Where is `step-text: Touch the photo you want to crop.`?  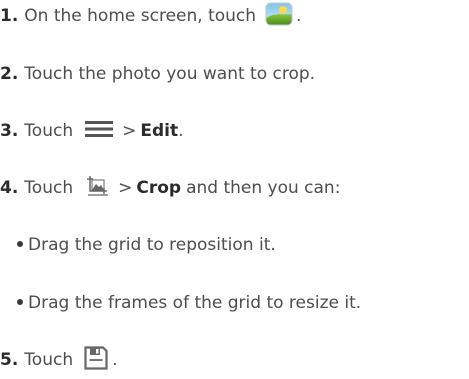 step-text: Touch the photo you want to crop. is located at coordinates (170, 74).